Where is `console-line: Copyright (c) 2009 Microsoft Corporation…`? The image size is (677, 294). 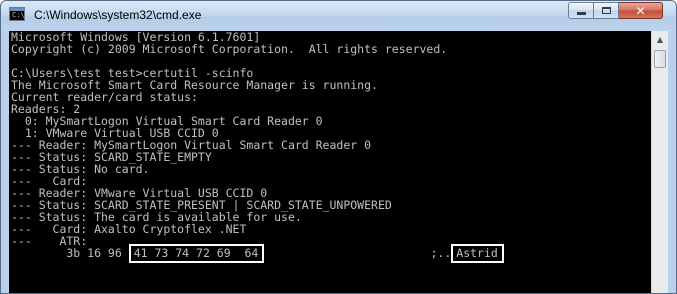 console-line: Copyright (c) 2009 Microsoft Corporation… is located at coordinates (229, 49).